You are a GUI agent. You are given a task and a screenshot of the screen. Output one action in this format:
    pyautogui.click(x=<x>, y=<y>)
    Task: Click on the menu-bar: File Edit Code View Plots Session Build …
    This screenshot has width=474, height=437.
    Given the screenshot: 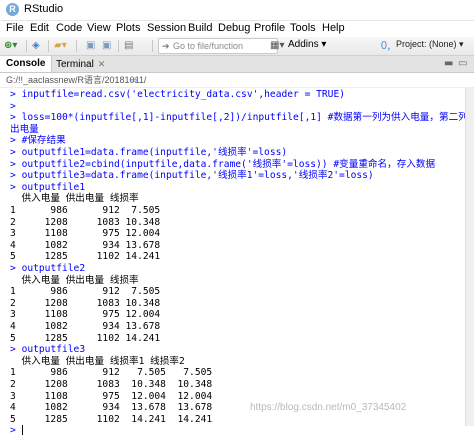 What is the action you would take?
    pyautogui.click(x=237, y=29)
    